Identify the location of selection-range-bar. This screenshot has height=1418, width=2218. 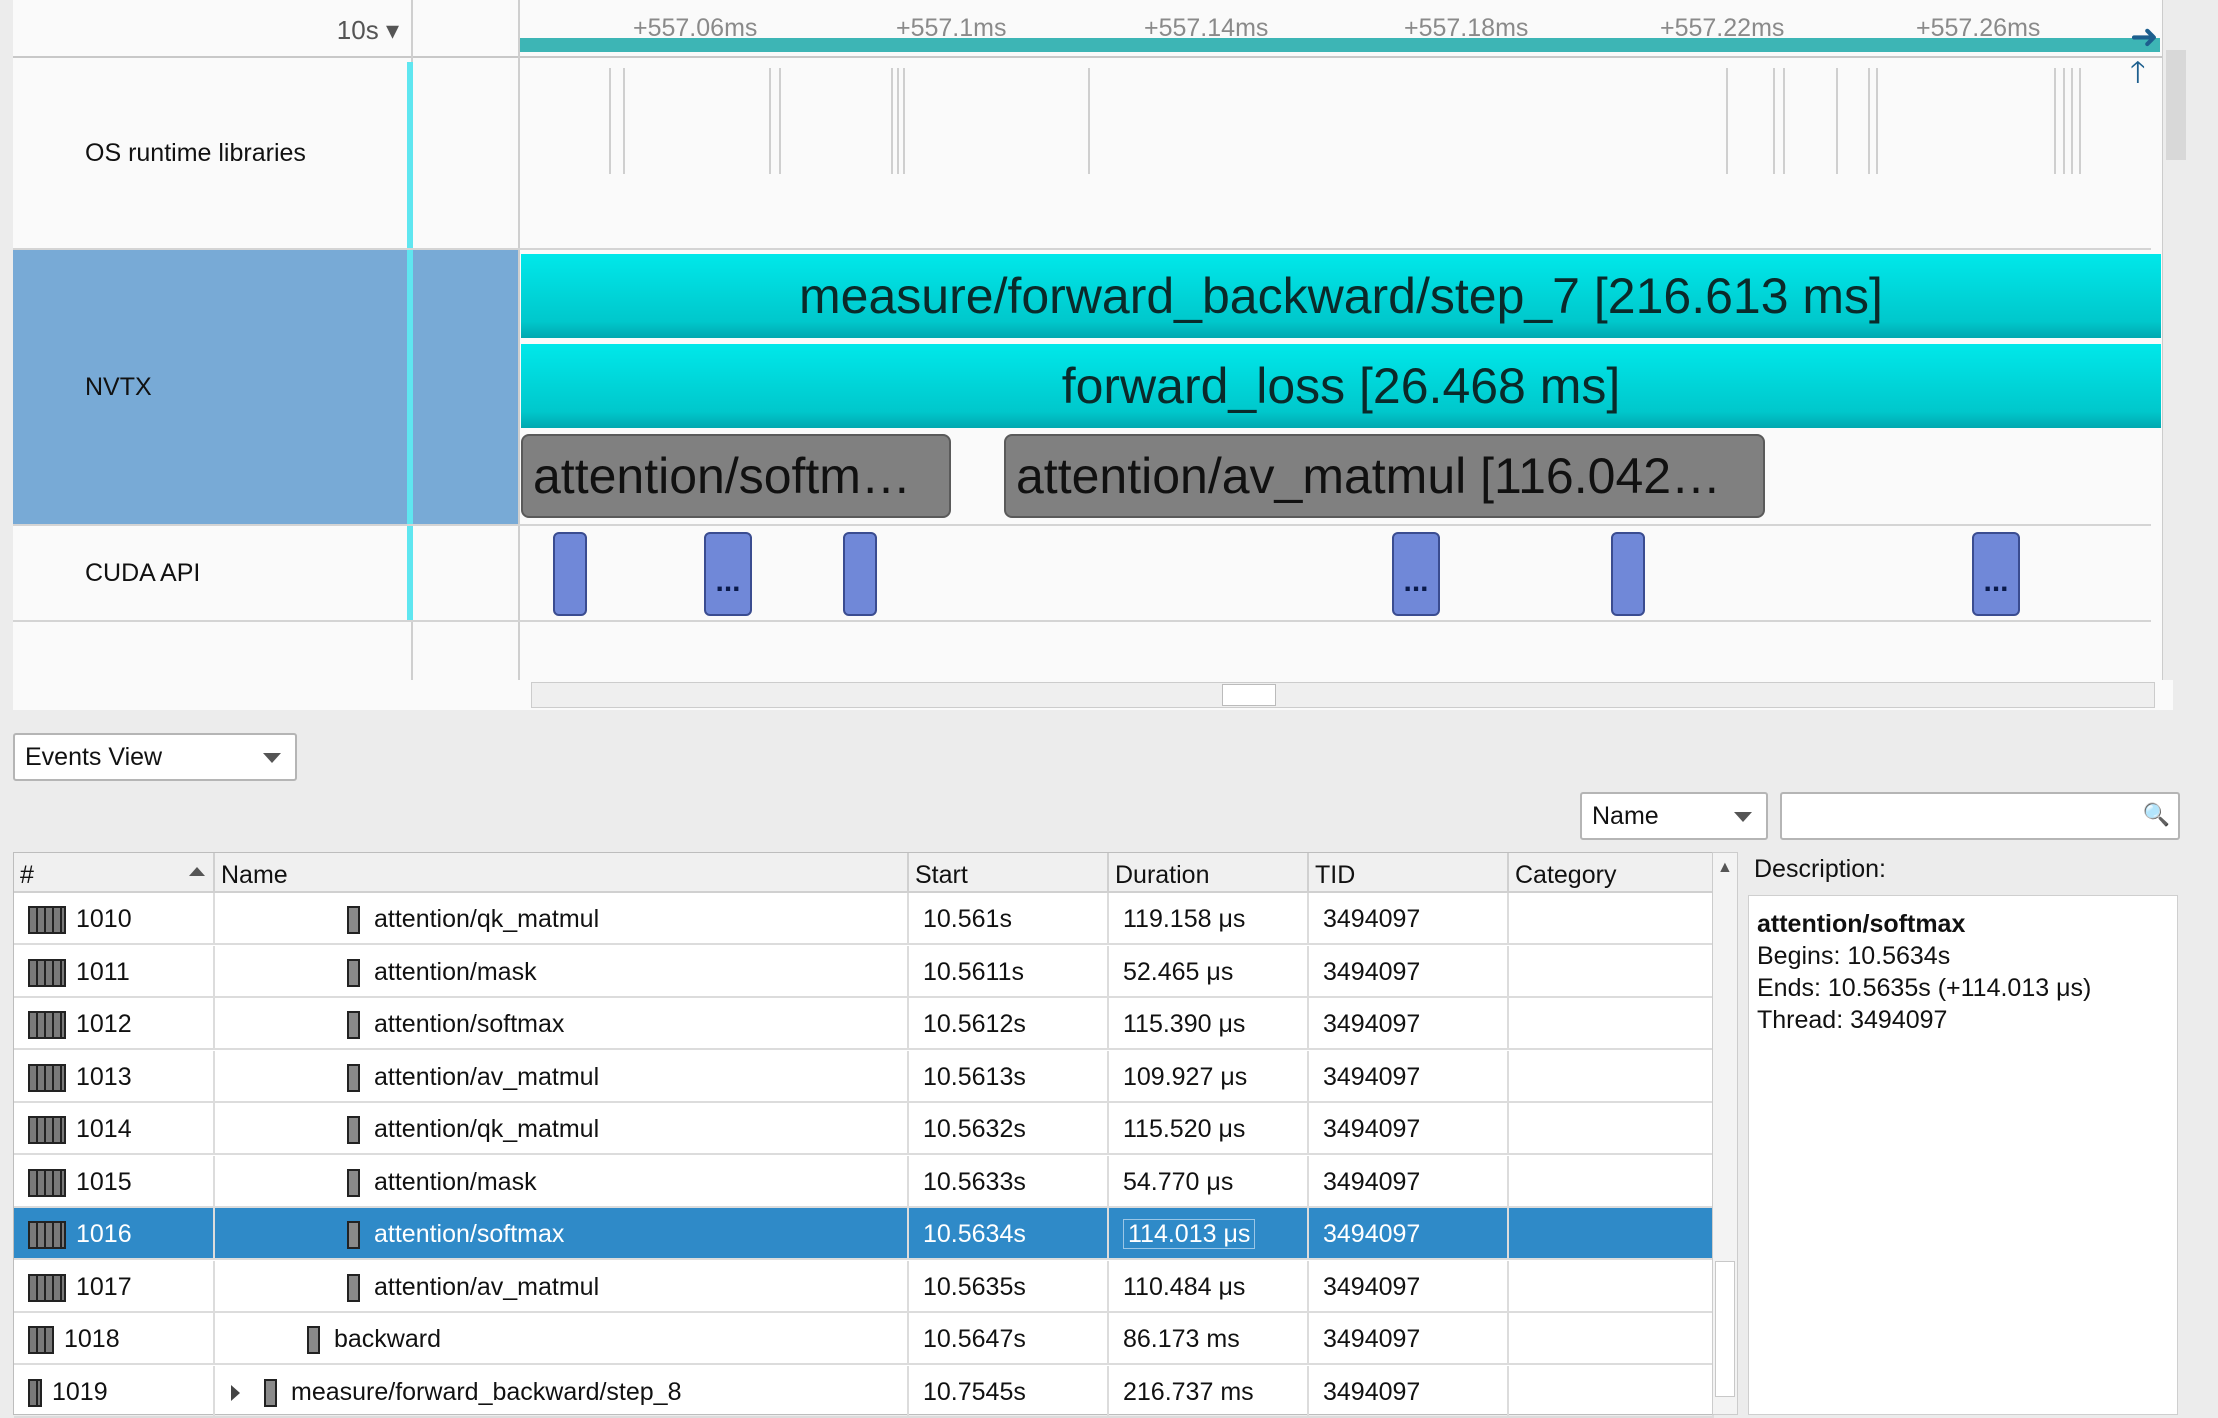
(1340, 45).